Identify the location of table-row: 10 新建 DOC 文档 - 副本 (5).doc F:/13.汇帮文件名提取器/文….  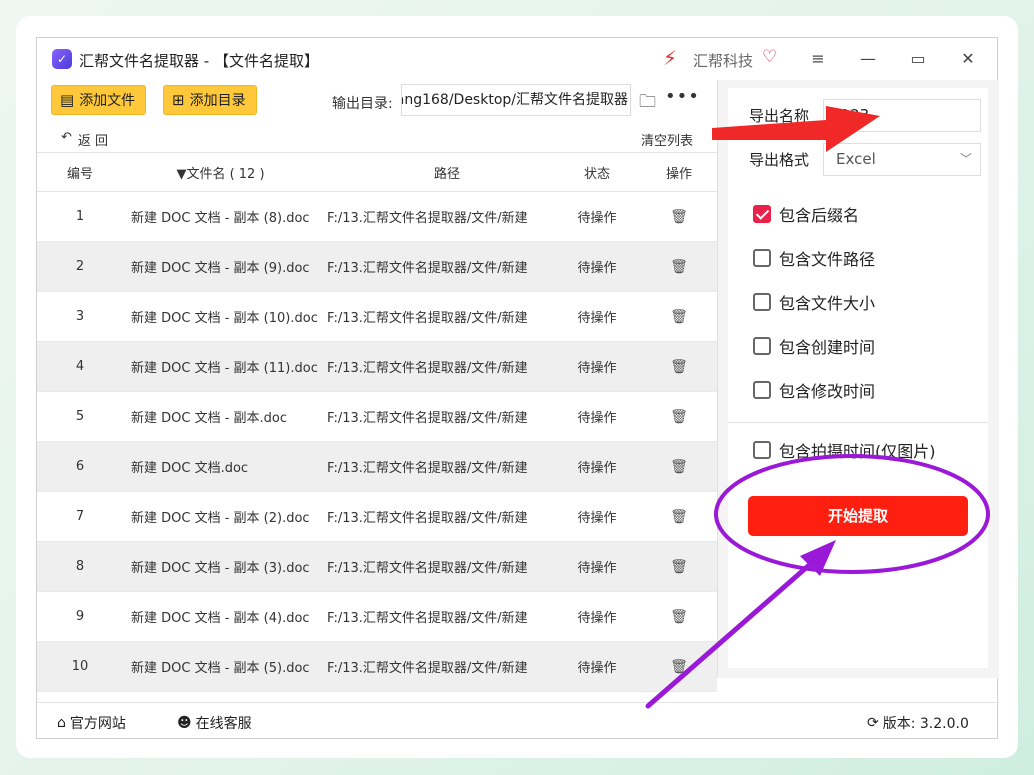
(377, 667).